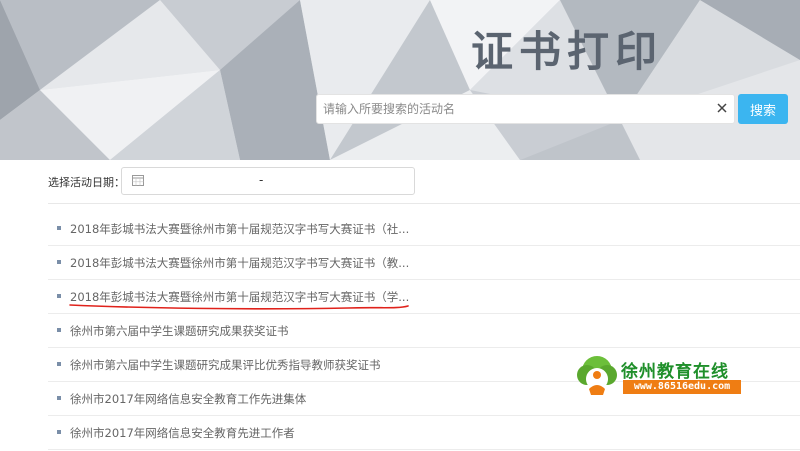 This screenshot has height=451, width=800. I want to click on watermark-url: www.86516edu.com, so click(682, 387).